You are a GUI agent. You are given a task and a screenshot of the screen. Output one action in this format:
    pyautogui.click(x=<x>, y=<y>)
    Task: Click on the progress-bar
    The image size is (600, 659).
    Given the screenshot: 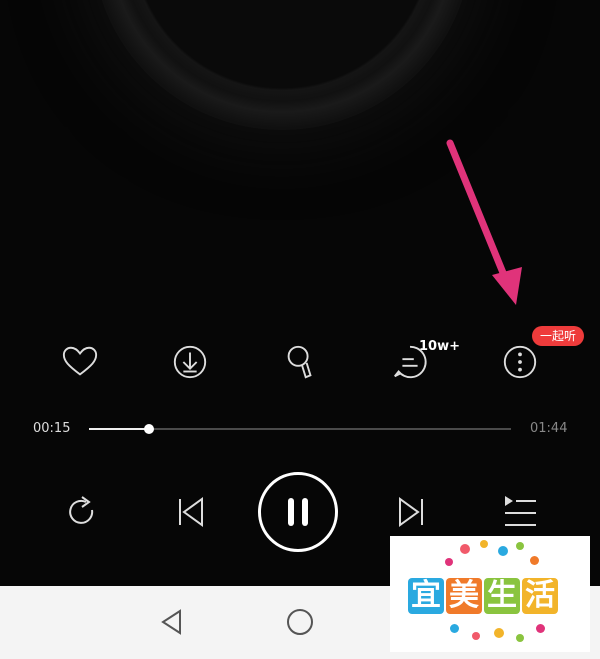 What is the action you would take?
    pyautogui.click(x=300, y=429)
    